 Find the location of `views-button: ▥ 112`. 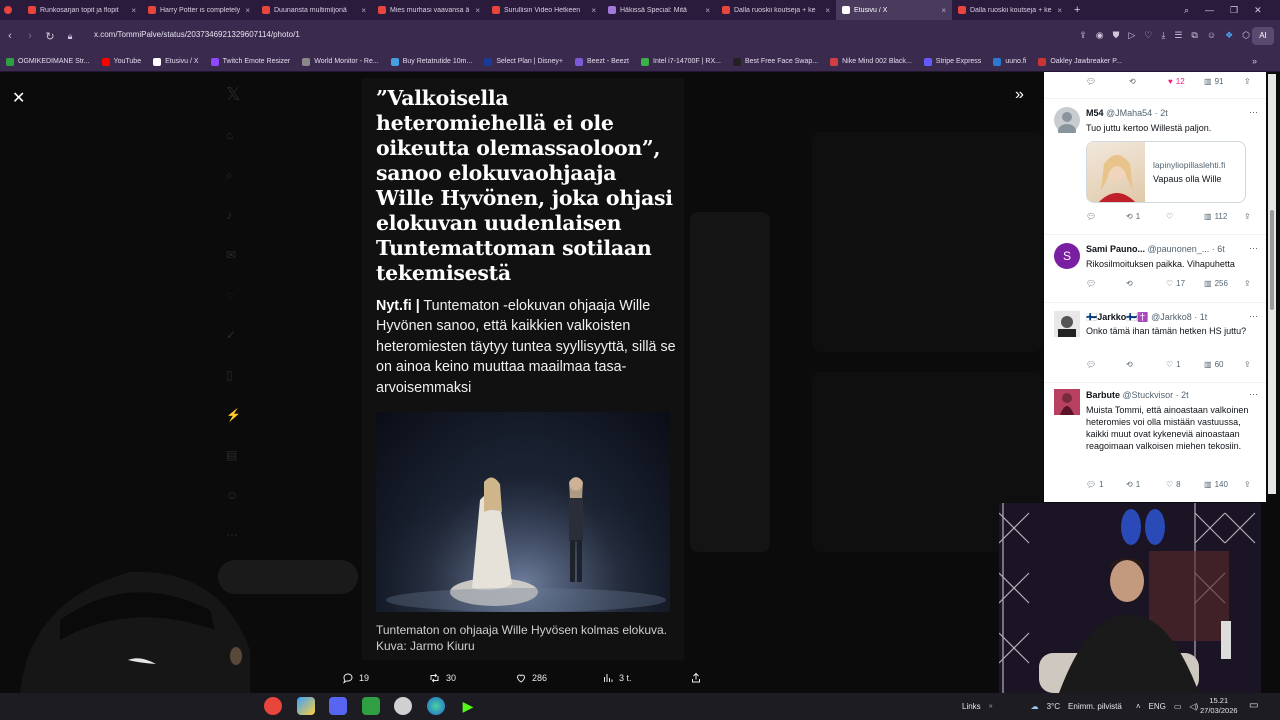

views-button: ▥ 112 is located at coordinates (1215, 216).